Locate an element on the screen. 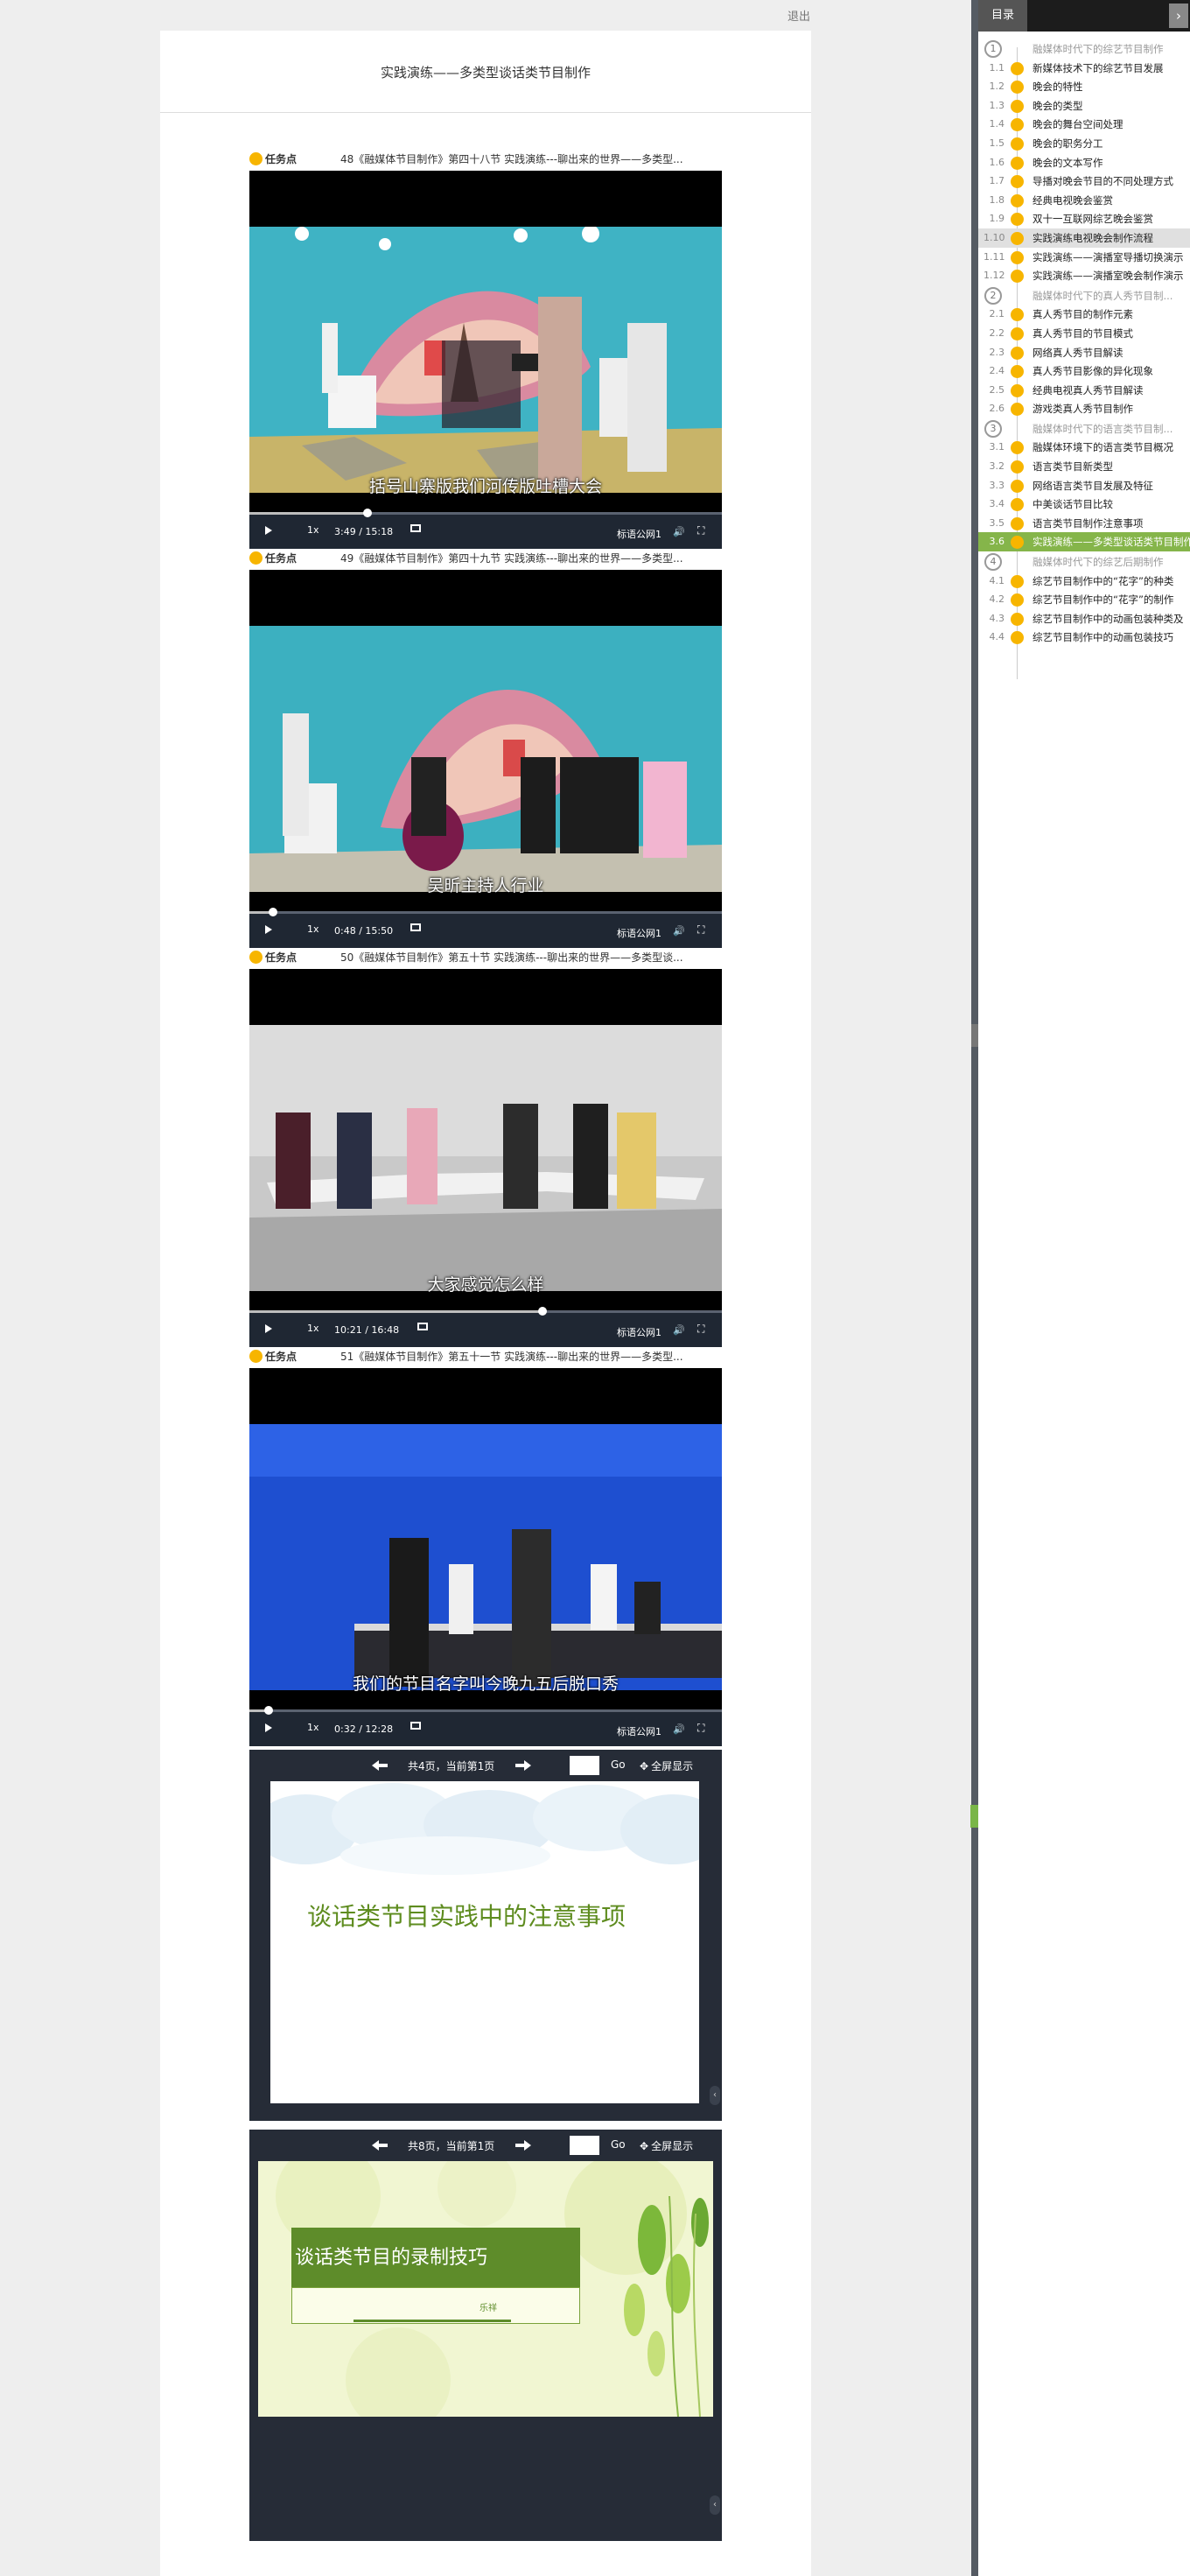 The height and width of the screenshot is (2576, 1190). splitter-grip is located at coordinates (974, 1035).